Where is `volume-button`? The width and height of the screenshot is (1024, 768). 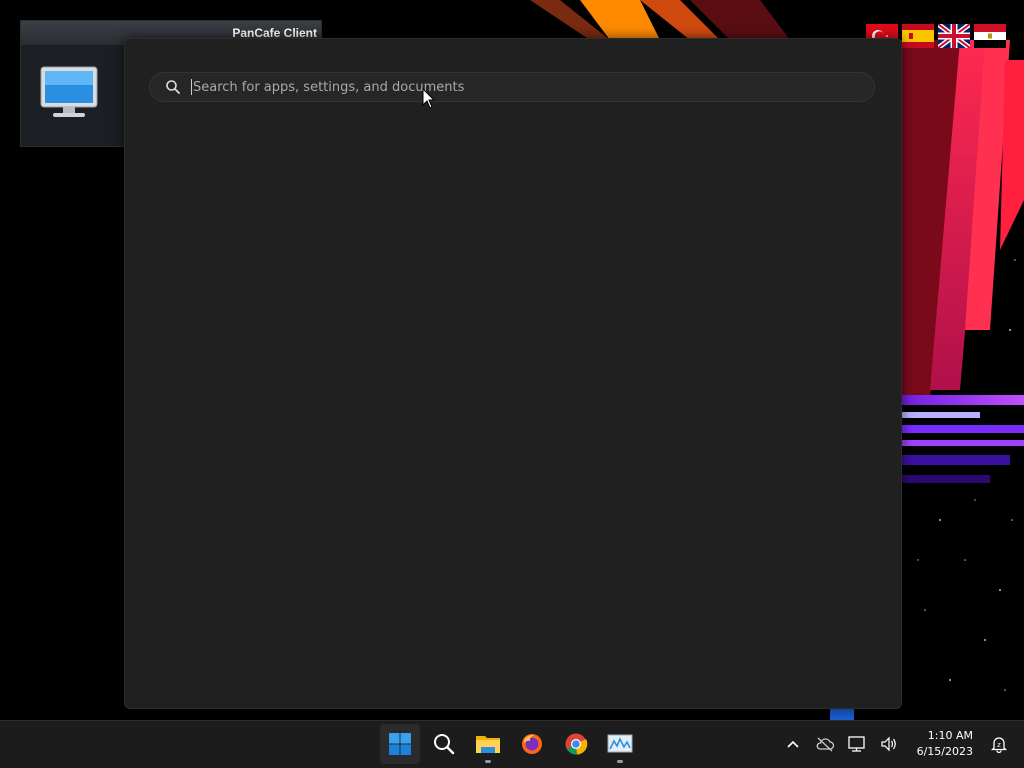
volume-button is located at coordinates (889, 744).